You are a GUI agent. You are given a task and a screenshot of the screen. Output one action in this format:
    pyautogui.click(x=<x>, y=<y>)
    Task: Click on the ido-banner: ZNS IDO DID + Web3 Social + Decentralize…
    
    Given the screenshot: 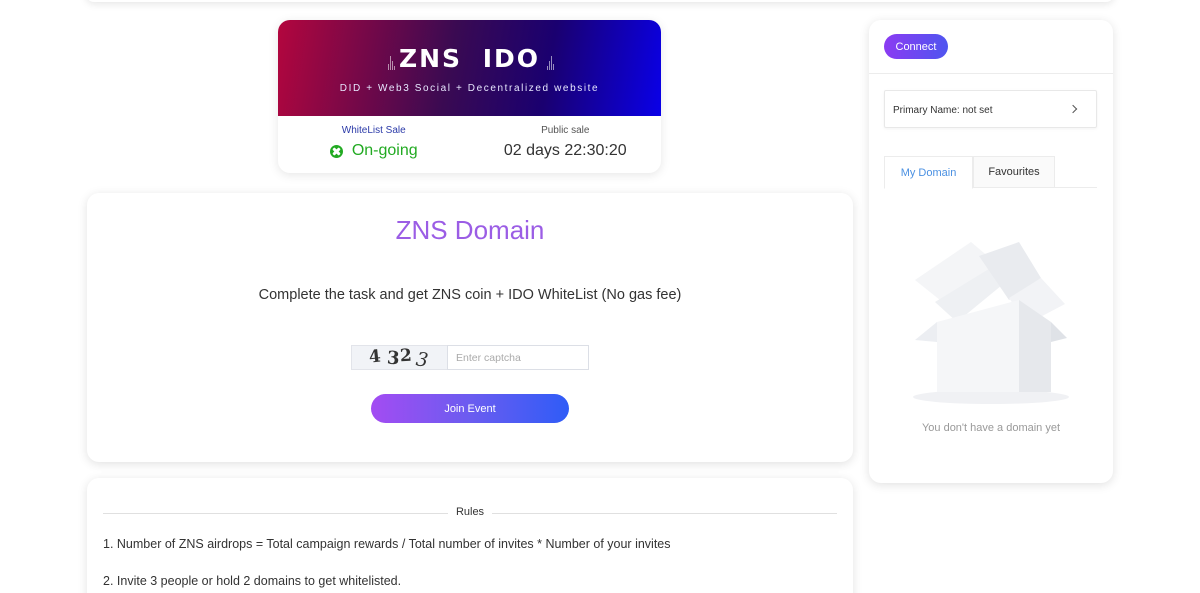 What is the action you would take?
    pyautogui.click(x=469, y=68)
    